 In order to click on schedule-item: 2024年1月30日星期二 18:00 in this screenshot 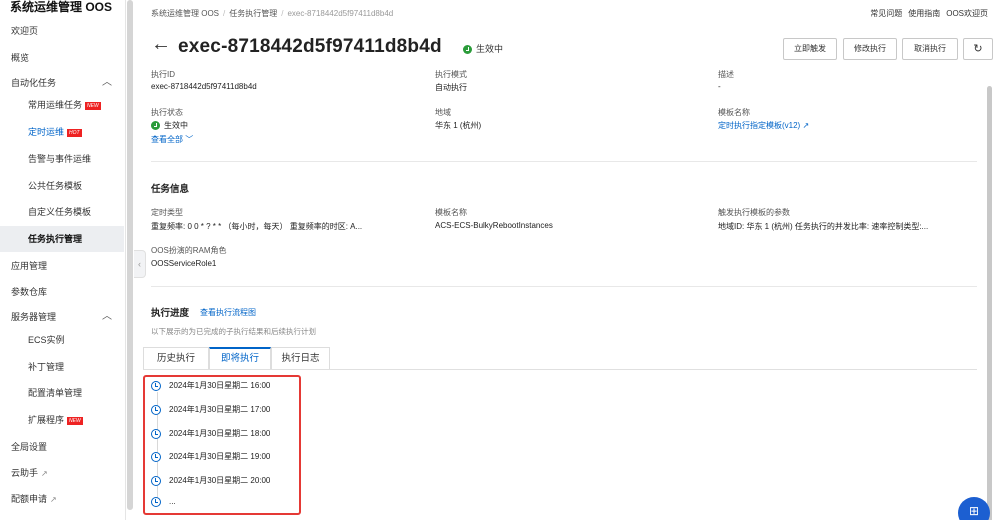, I will do `click(210, 435)`.